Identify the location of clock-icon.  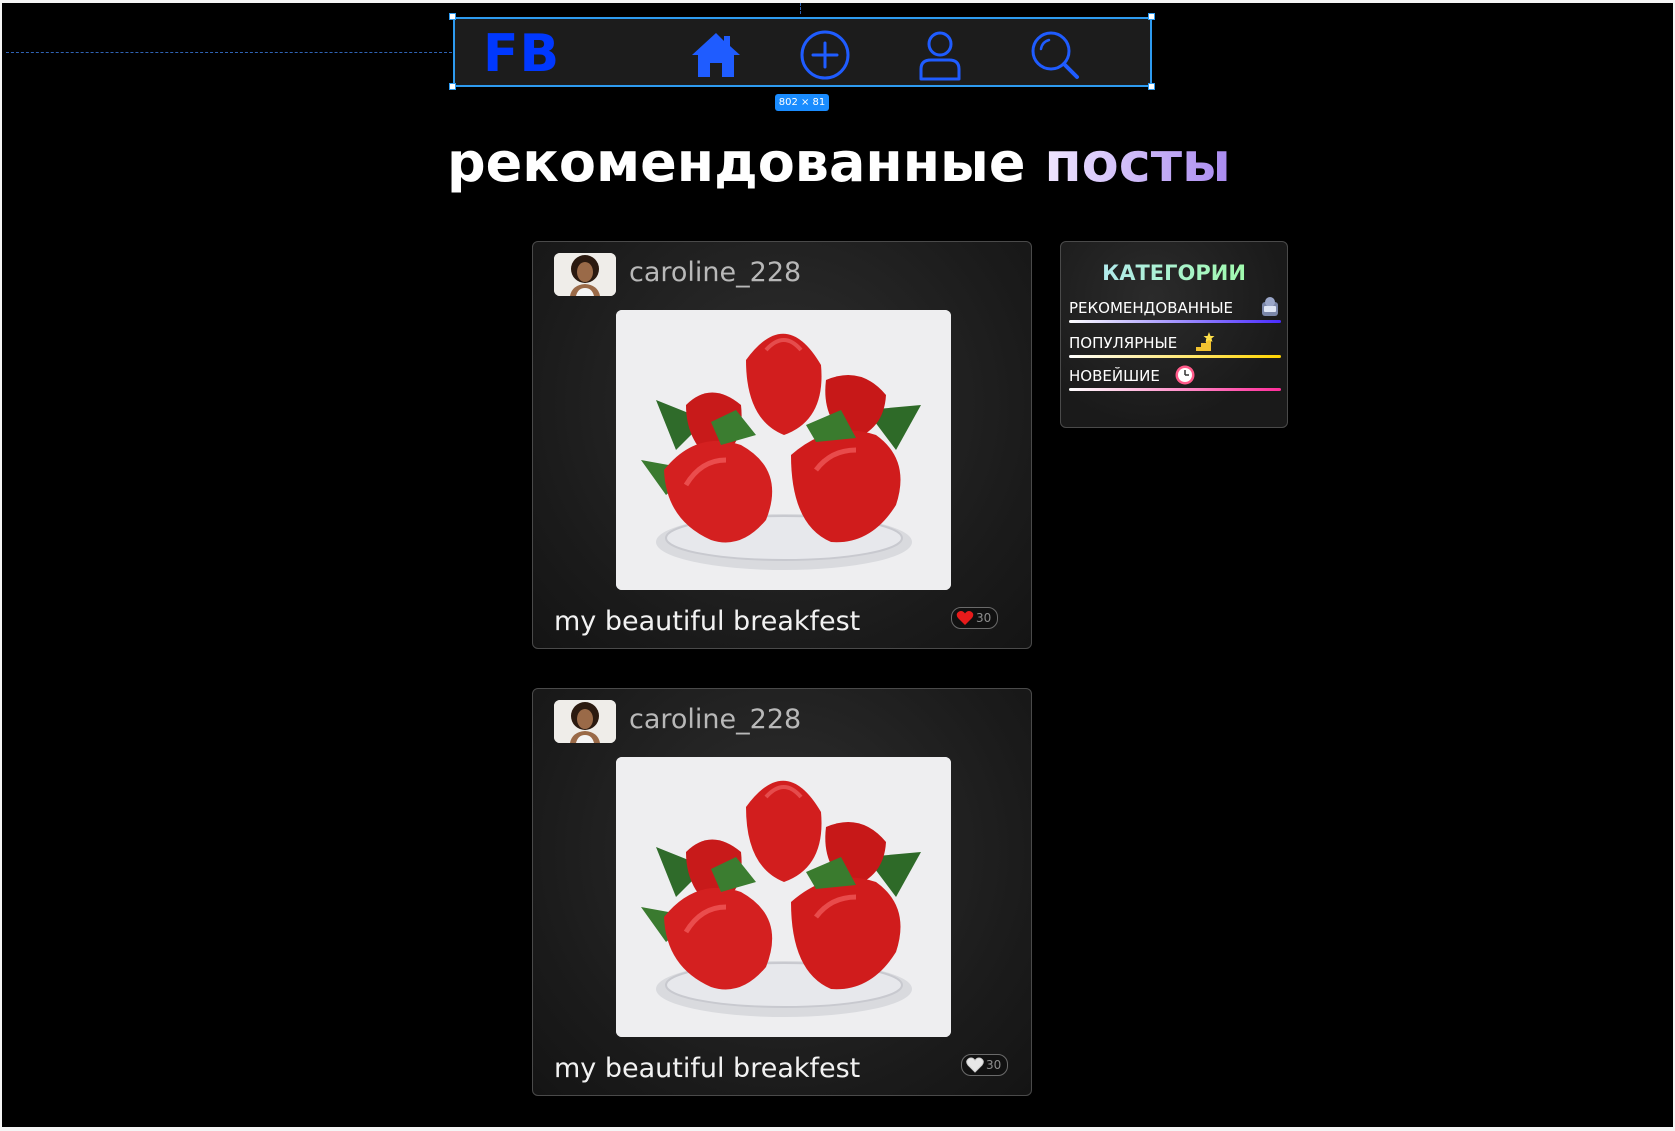
(1185, 375).